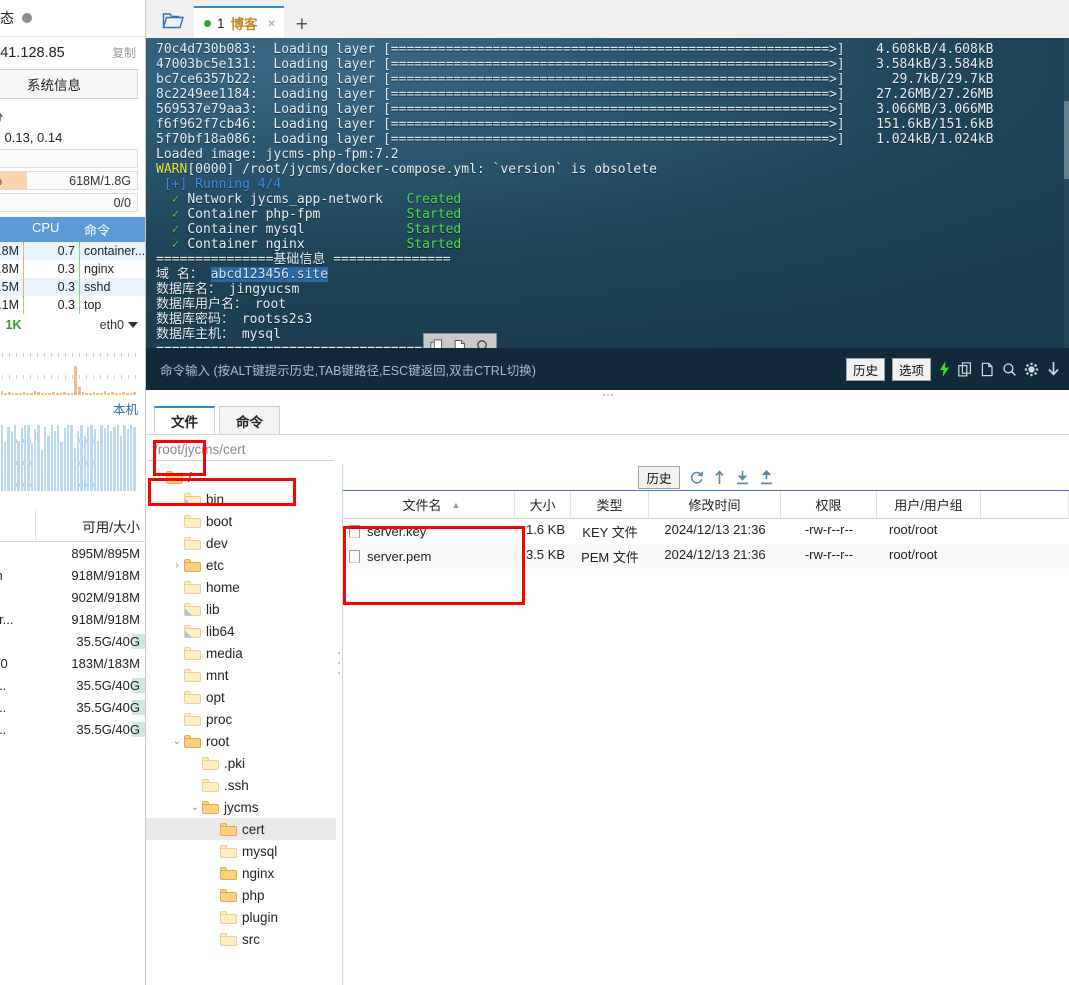  I want to click on table-row: v/shm 918M/918M, so click(72, 575).